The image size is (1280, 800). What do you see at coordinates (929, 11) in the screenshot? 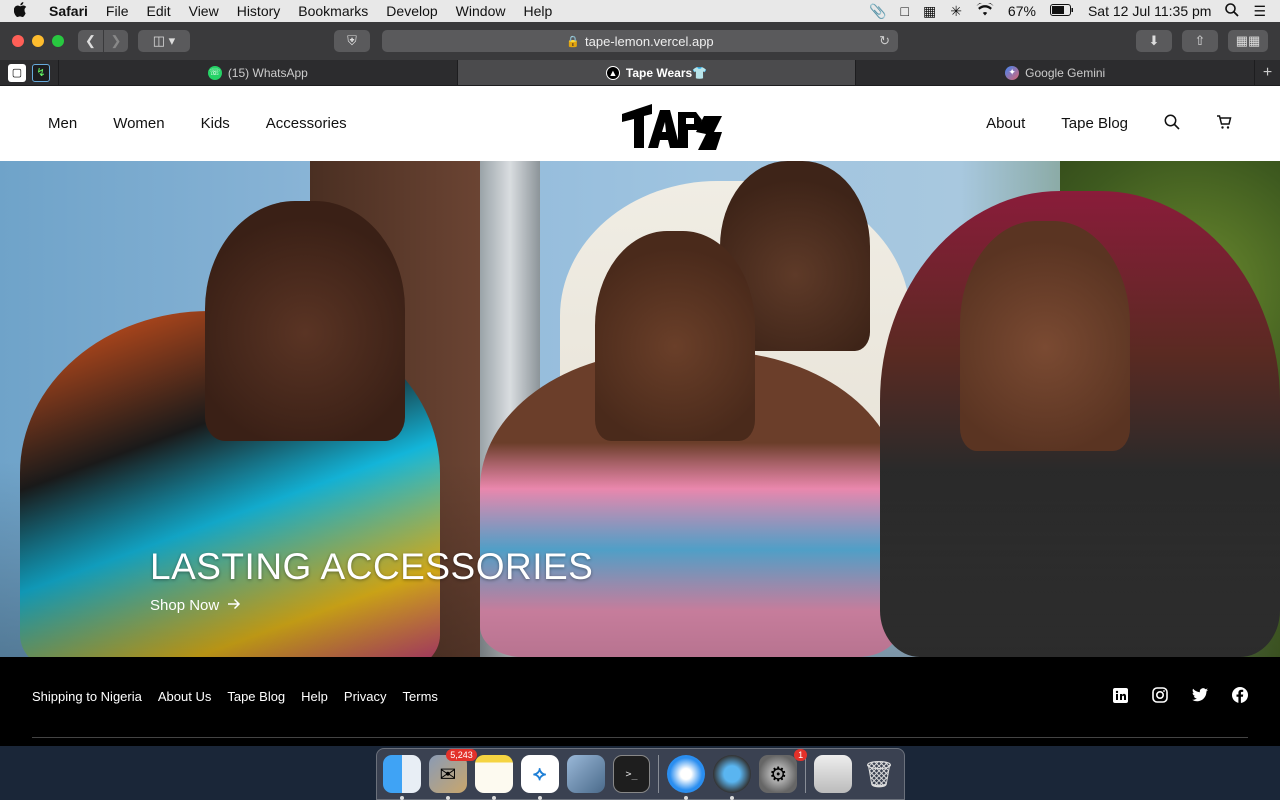
I see `calendar-icon: ▦` at bounding box center [929, 11].